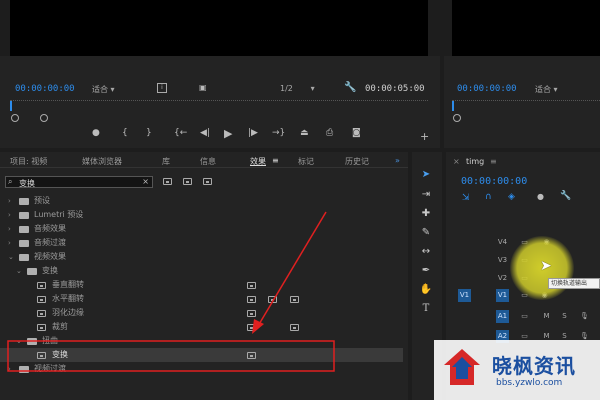 This screenshot has height=400, width=600. What do you see at coordinates (171, 356) in the screenshot?
I see `annotation-highlight-box` at bounding box center [171, 356].